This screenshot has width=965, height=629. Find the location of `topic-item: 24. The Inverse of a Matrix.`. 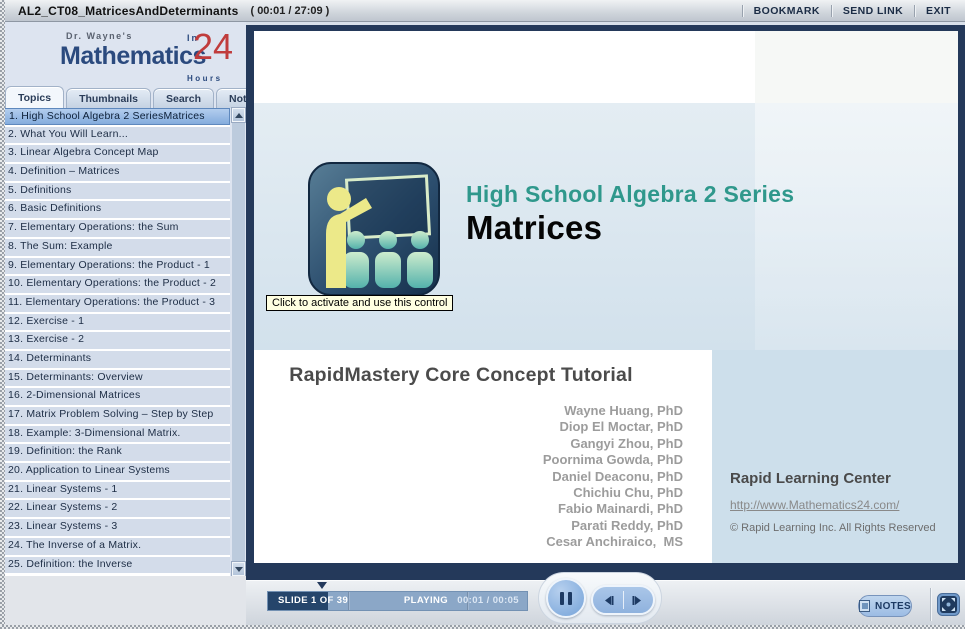

topic-item: 24. The Inverse of a Matrix. is located at coordinates (116, 546).